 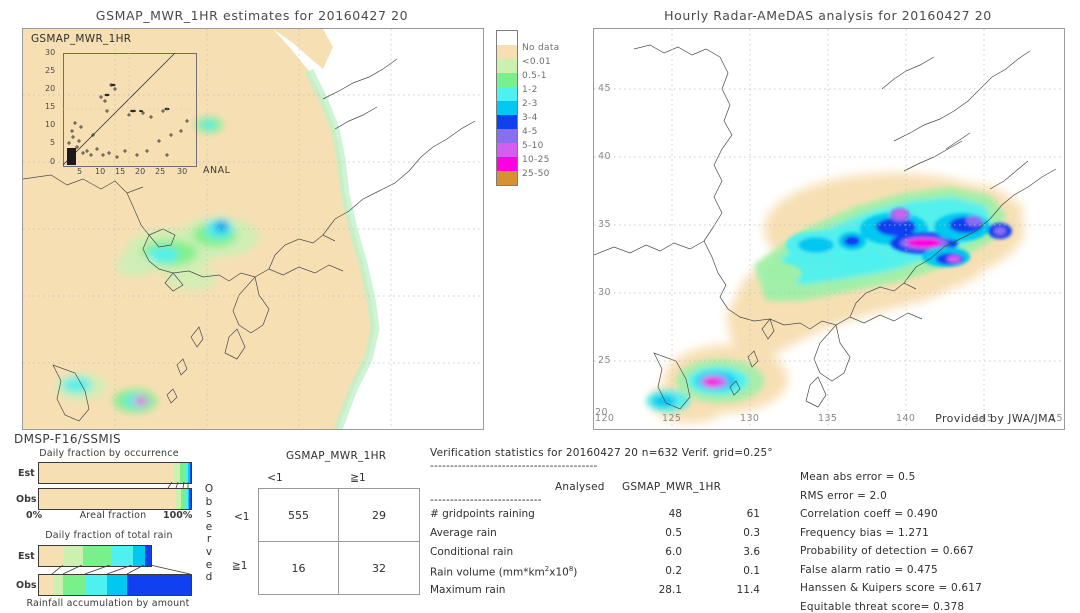 I want to click on right-xtick-140: 140, so click(x=906, y=418).